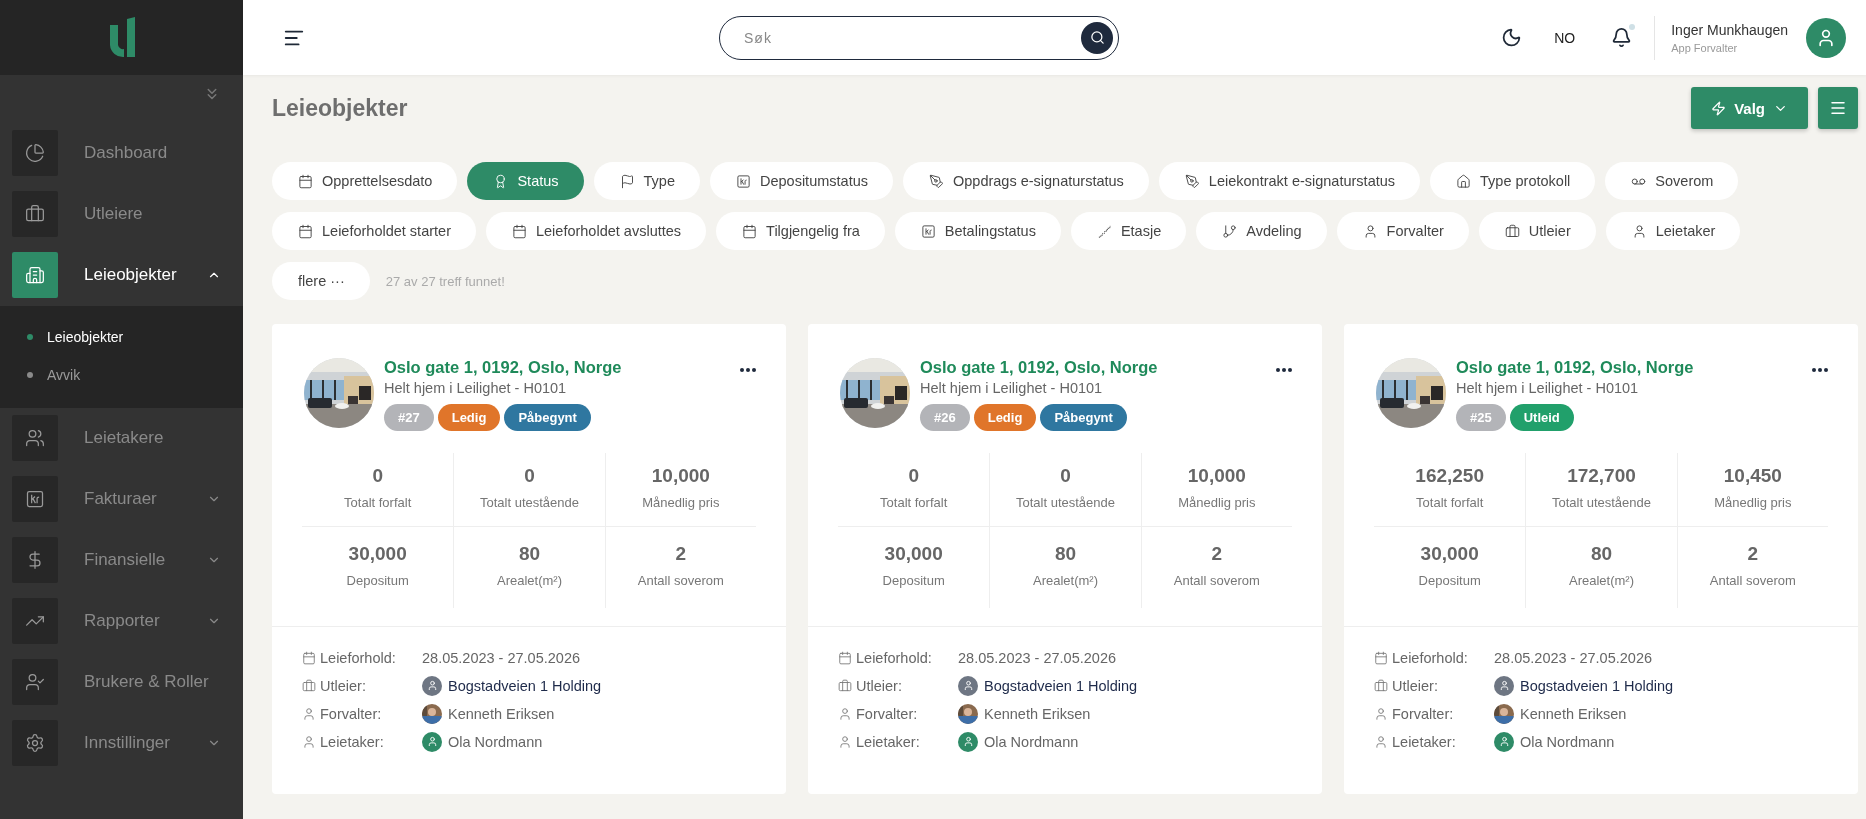 This screenshot has width=1866, height=819. Describe the element at coordinates (1450, 502) in the screenshot. I see `stat-label: Totalt forfalt` at that location.